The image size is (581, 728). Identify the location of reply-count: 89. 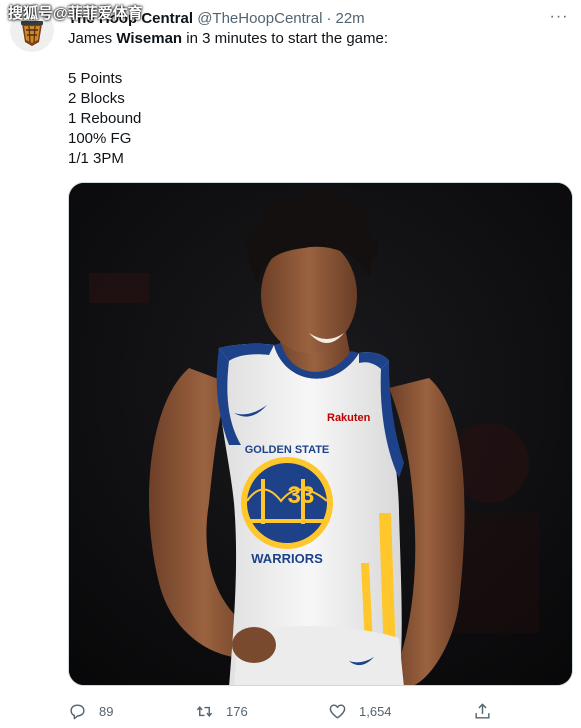
(106, 711).